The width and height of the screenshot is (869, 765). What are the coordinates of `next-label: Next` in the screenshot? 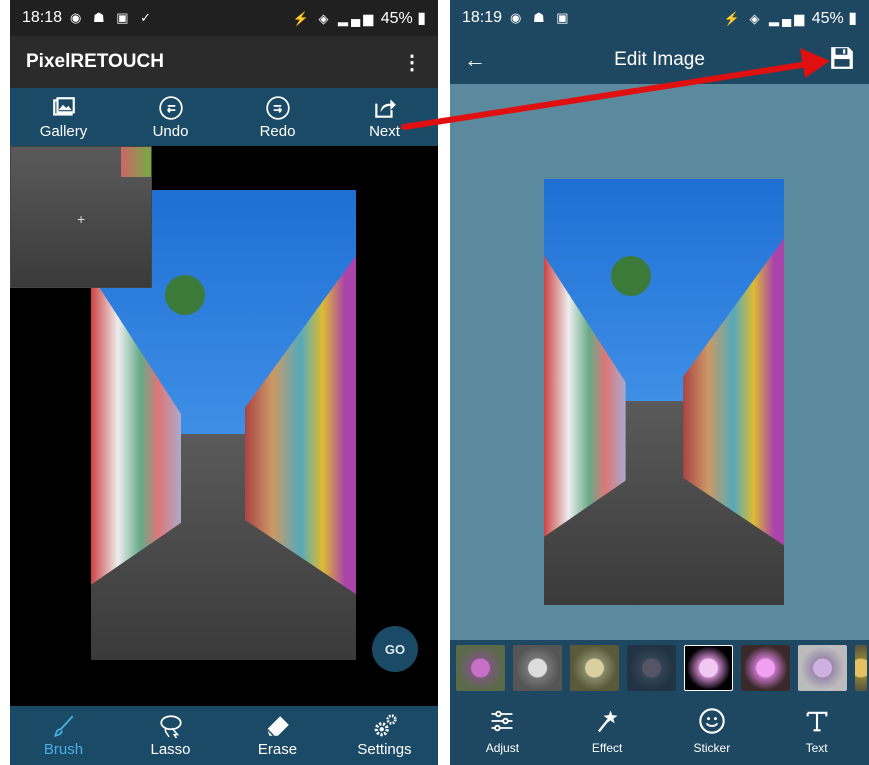 It's located at (384, 131).